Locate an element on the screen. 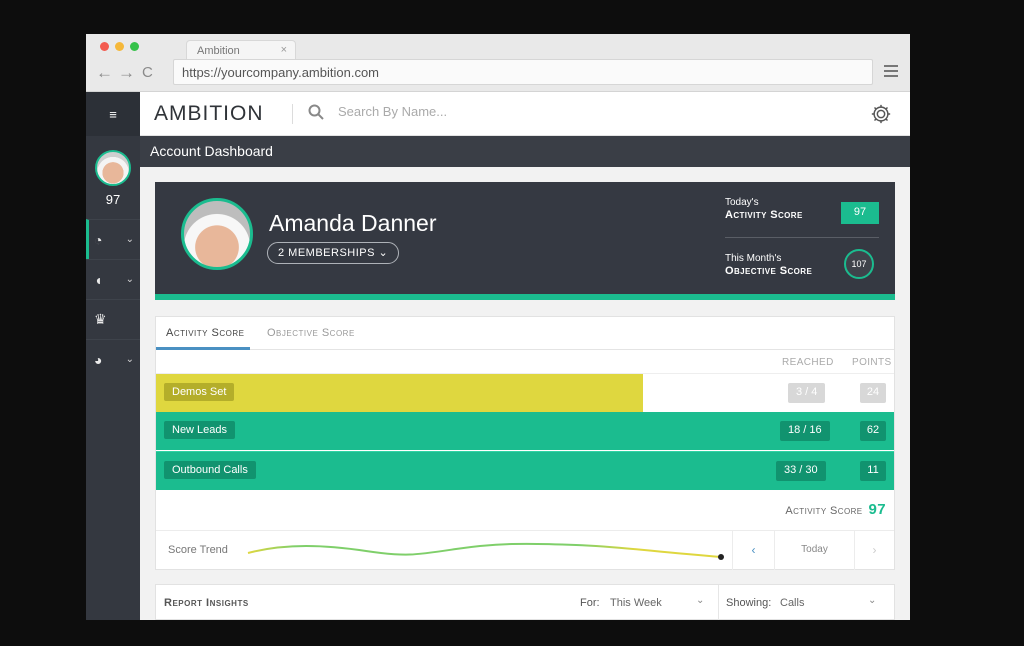 This screenshot has width=1024, height=646. tab-close-icon: × is located at coordinates (284, 50).